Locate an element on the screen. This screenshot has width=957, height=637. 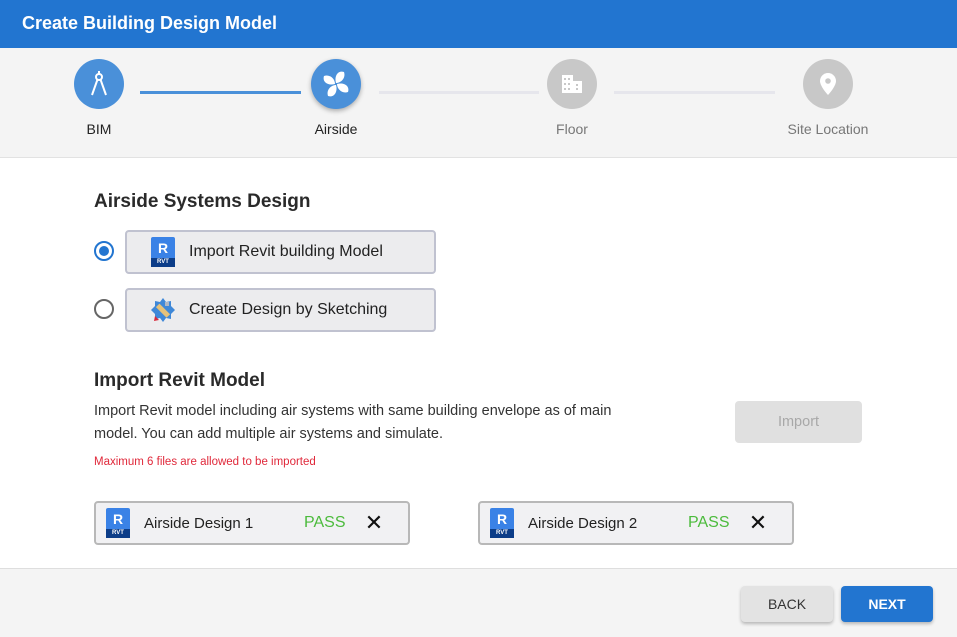
step-connector-pending is located at coordinates (694, 92).